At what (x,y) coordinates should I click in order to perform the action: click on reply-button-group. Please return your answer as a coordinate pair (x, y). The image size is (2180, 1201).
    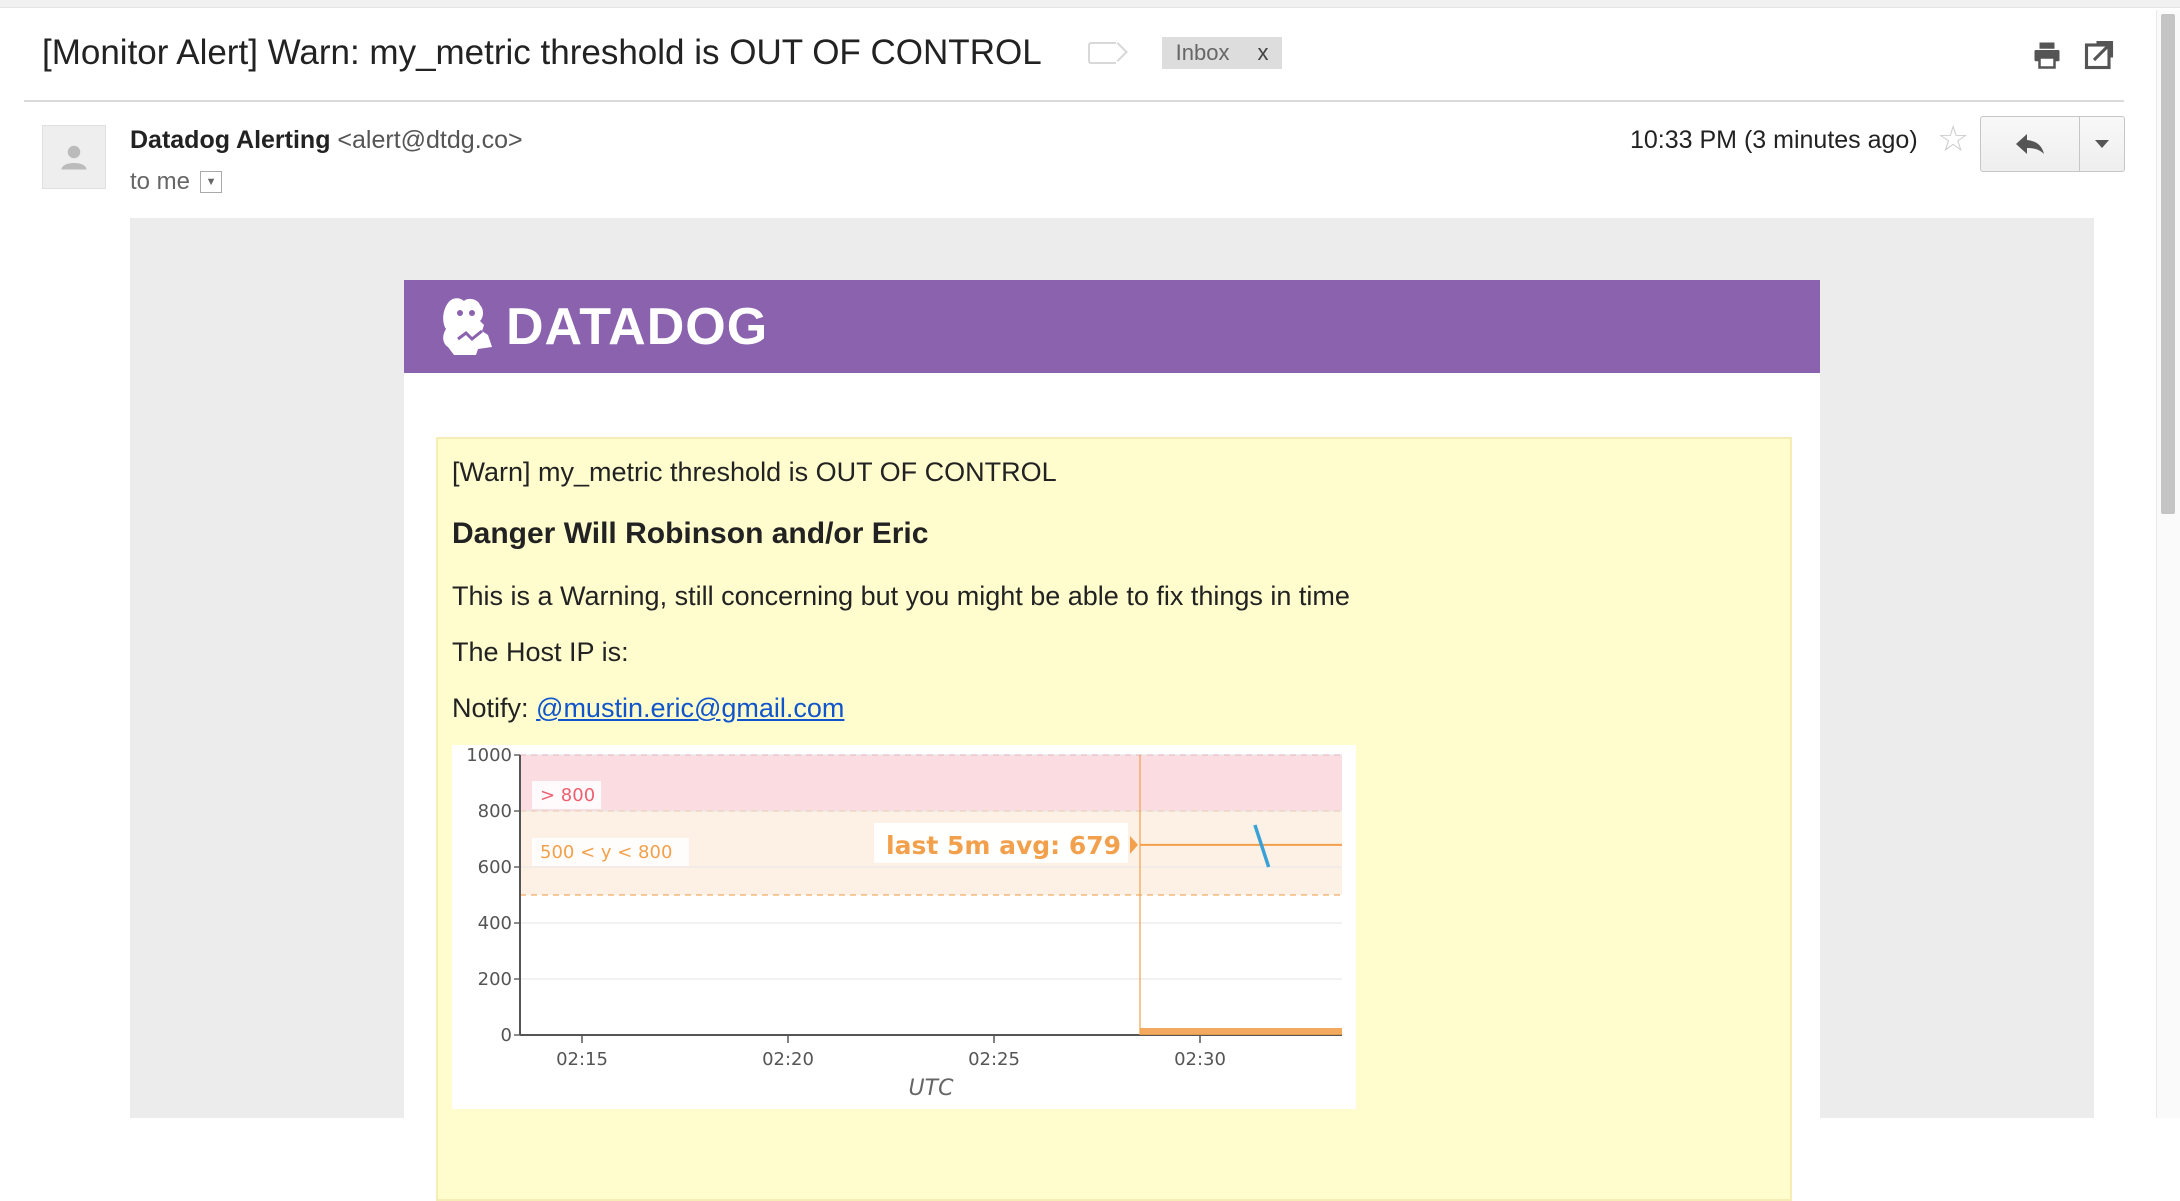
    Looking at the image, I should click on (2052, 144).